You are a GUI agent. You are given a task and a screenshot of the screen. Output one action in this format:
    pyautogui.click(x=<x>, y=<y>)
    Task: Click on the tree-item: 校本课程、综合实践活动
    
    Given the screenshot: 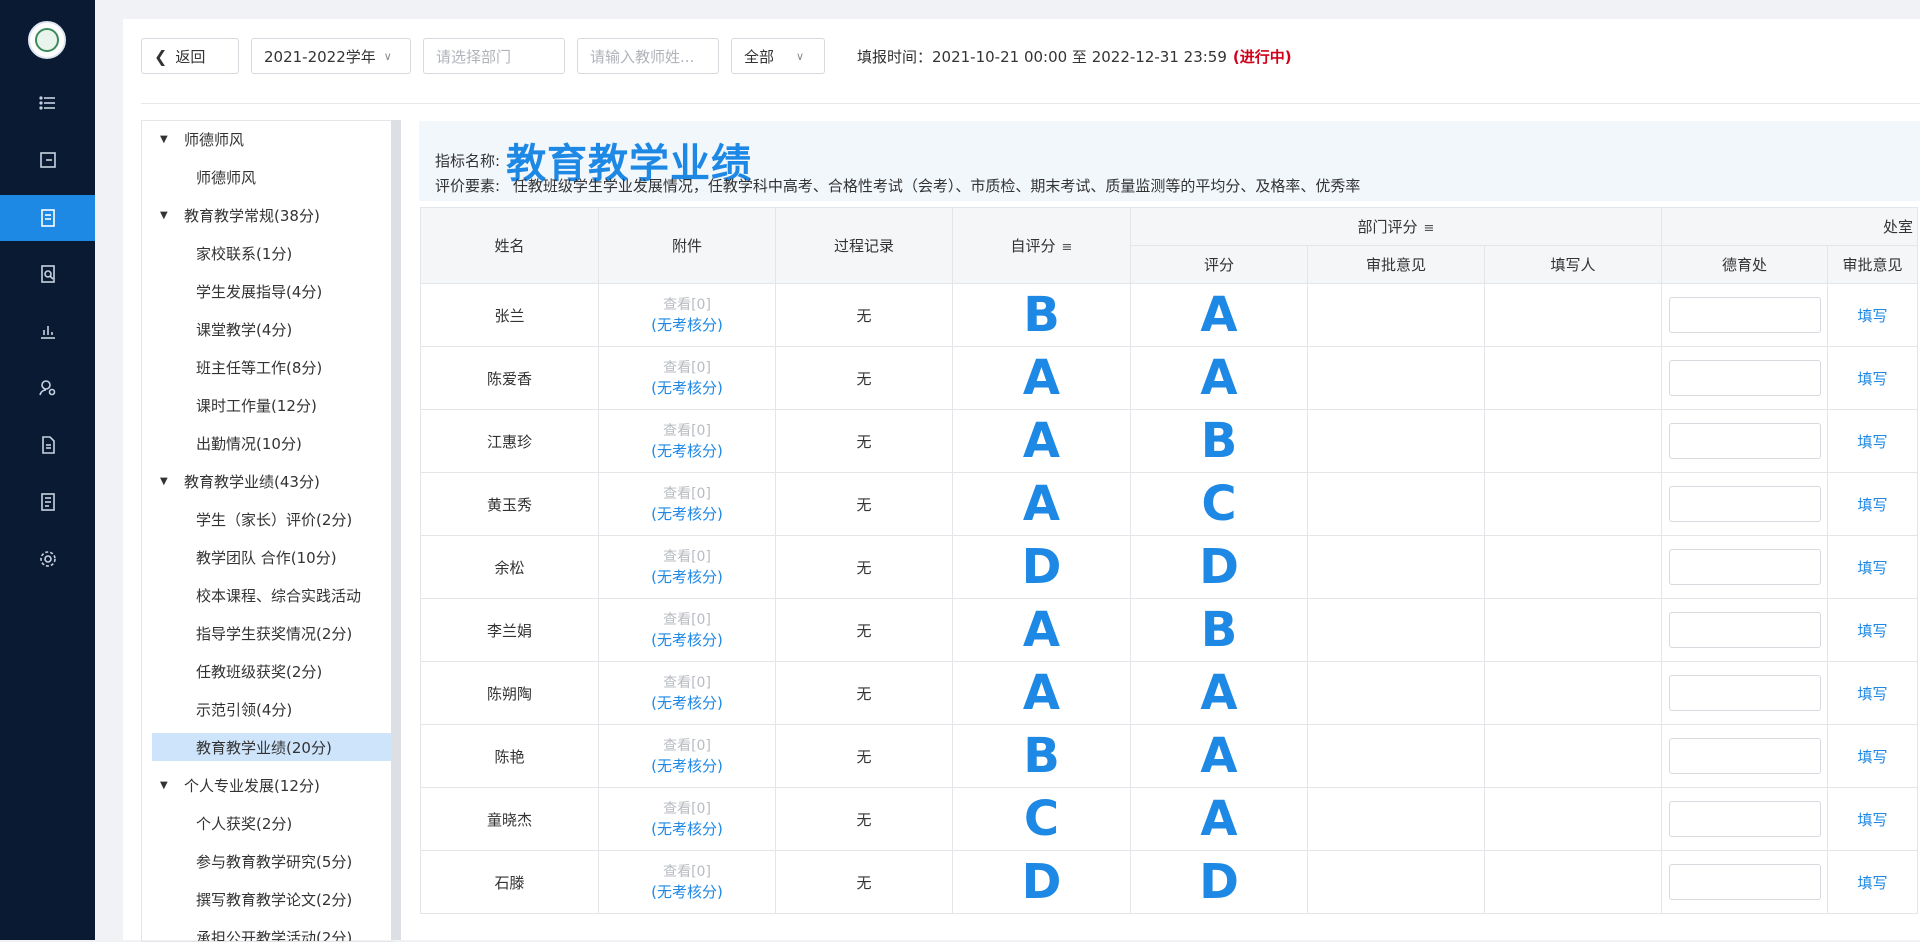 What is the action you would take?
    pyautogui.click(x=278, y=595)
    